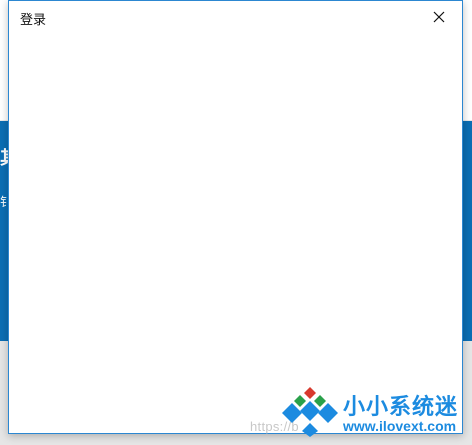  Describe the element at coordinates (235, 17) in the screenshot. I see `dialog-titlebar: 登录` at that location.